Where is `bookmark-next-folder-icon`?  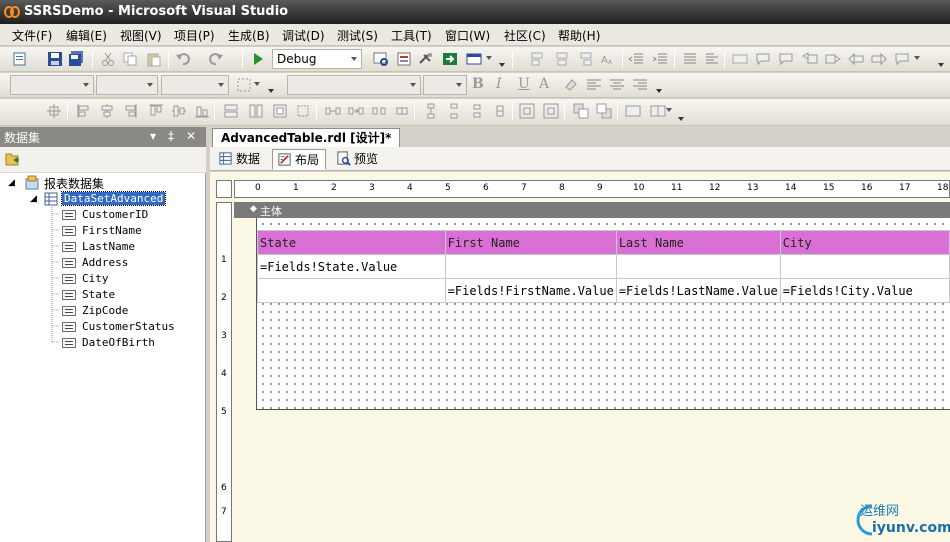
bookmark-next-folder-icon is located at coordinates (833, 59).